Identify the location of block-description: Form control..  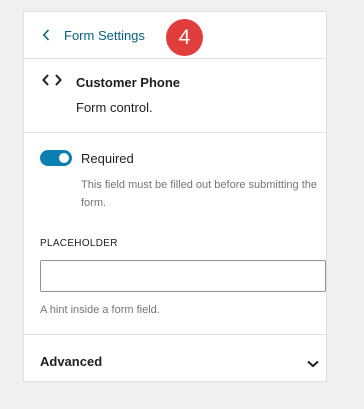
(114, 107).